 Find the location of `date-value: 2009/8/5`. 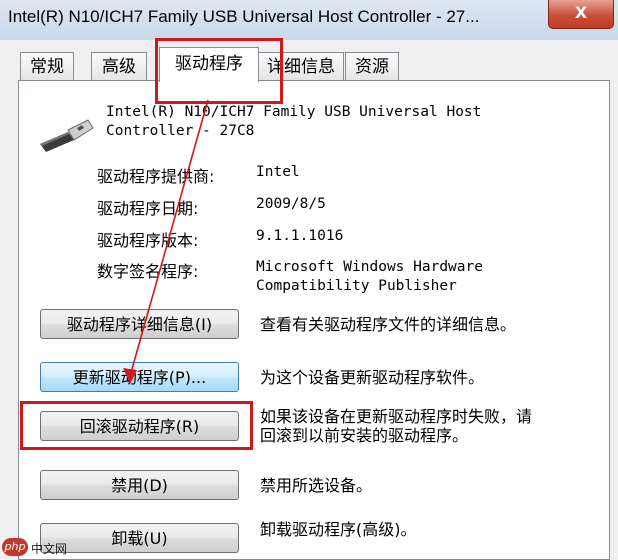

date-value: 2009/8/5 is located at coordinates (291, 204).